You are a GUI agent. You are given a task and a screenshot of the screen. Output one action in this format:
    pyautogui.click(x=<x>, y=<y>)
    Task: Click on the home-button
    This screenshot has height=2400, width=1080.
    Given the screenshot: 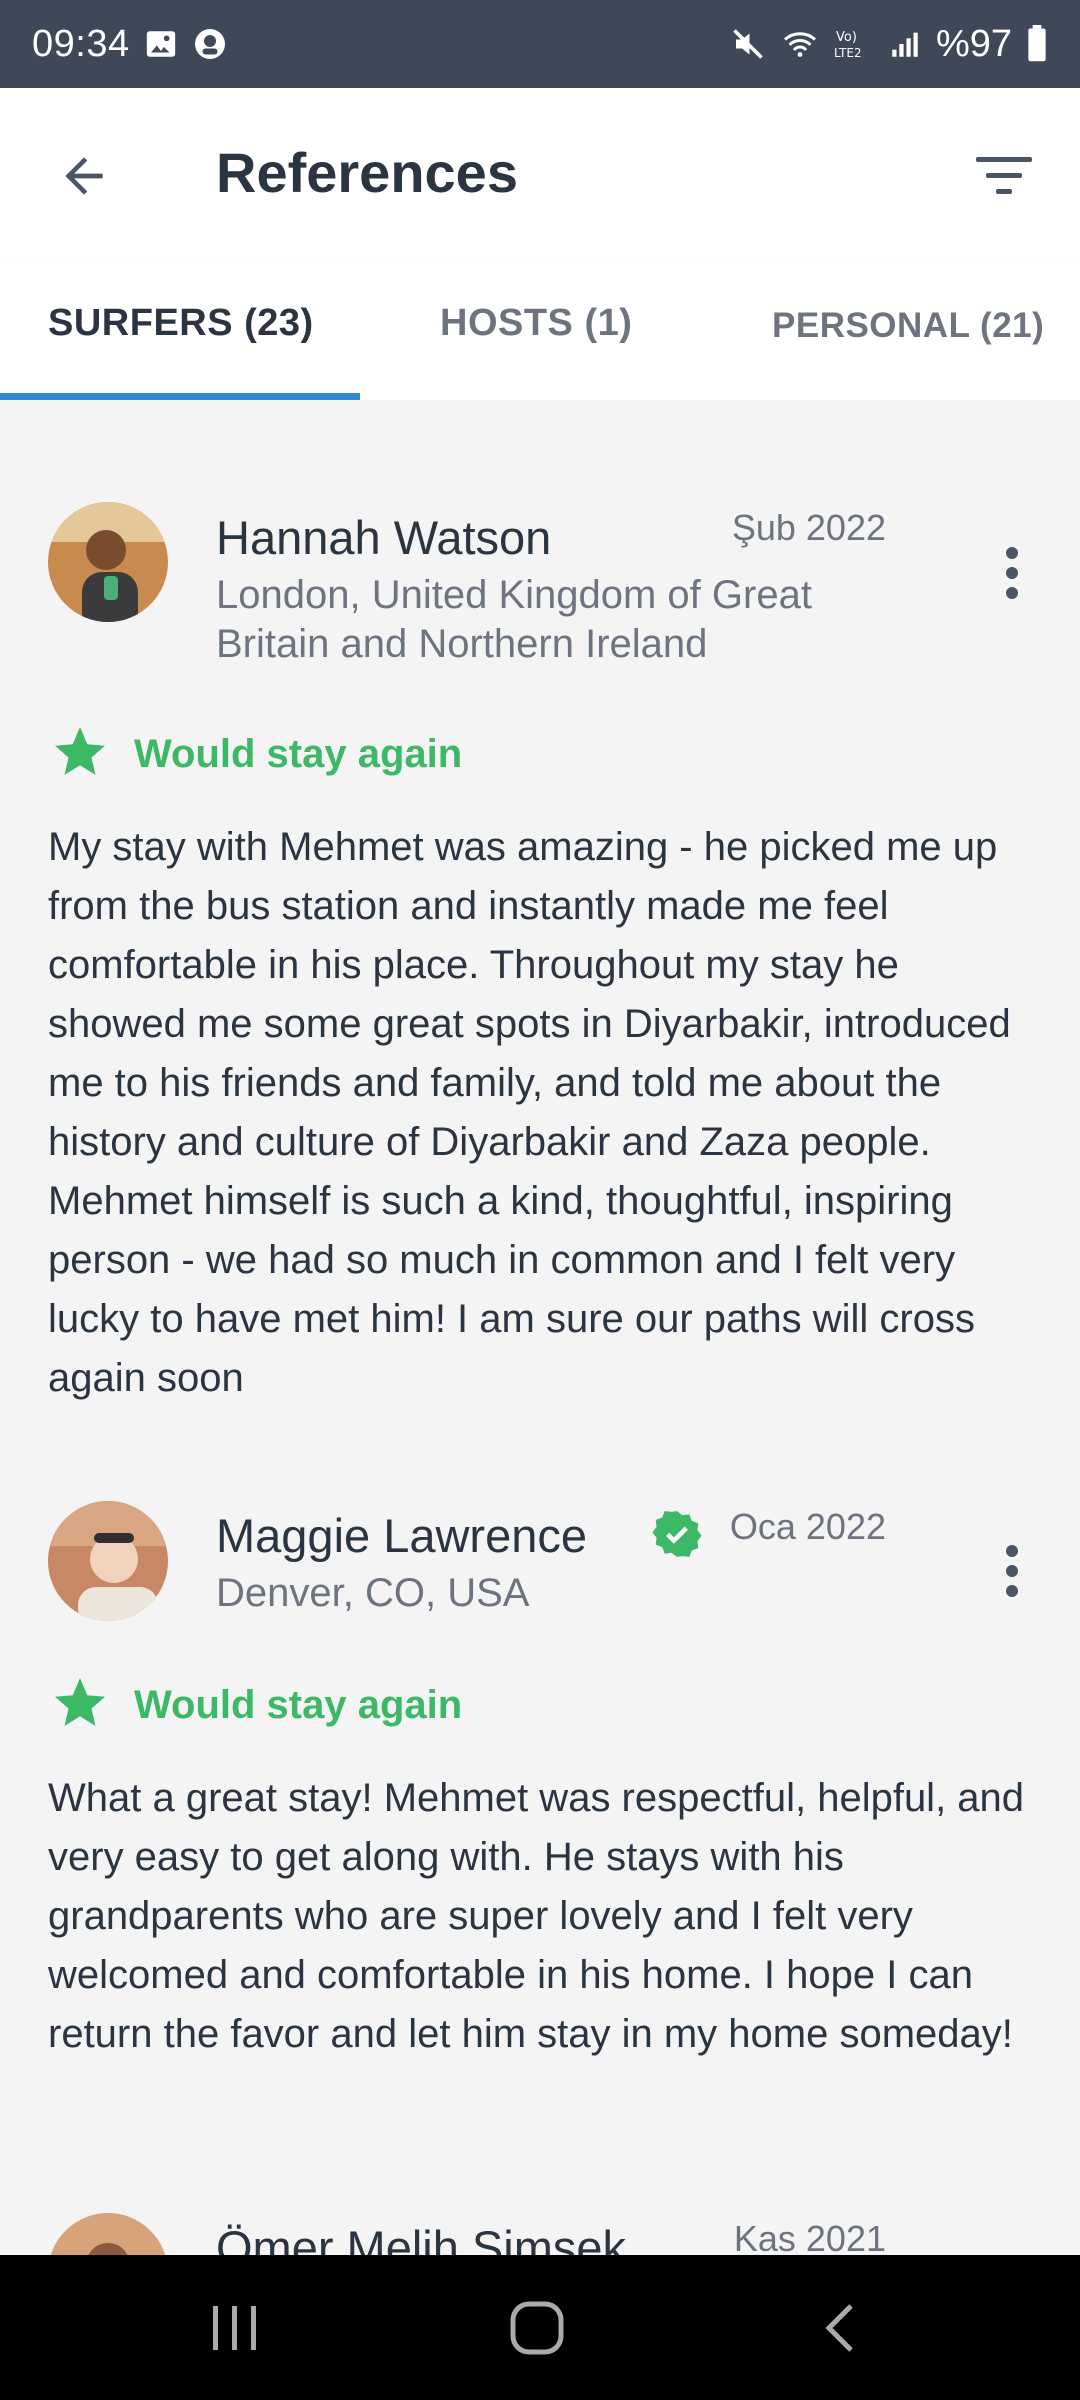 What is the action you would take?
    pyautogui.click(x=537, y=2330)
    